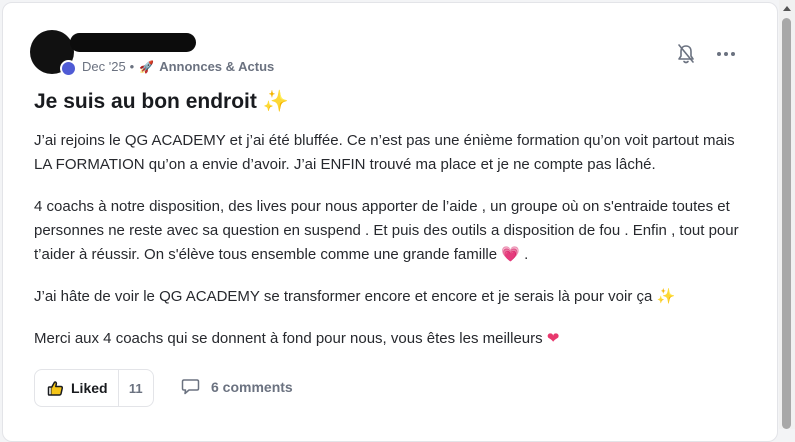 The image size is (795, 442). Describe the element at coordinates (190, 387) in the screenshot. I see `comment-bubble-icon` at that location.